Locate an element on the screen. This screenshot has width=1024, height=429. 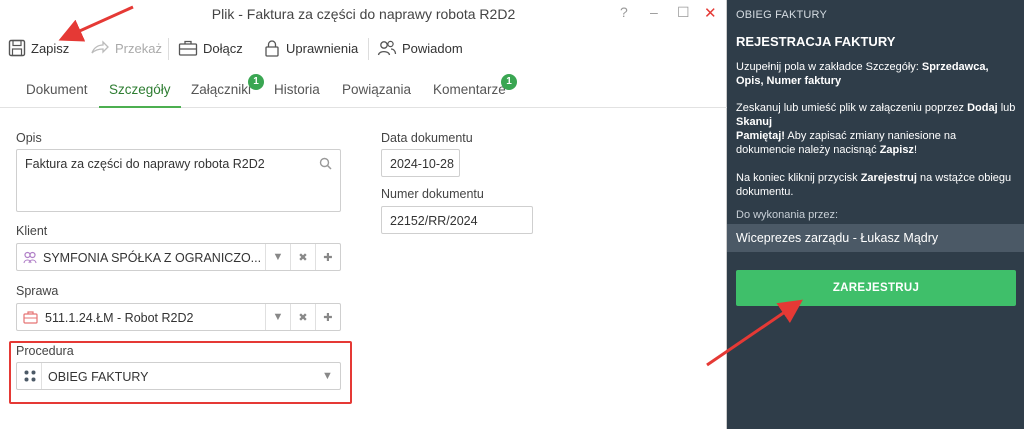
attach-button: Dołącz is located at coordinates (210, 48).